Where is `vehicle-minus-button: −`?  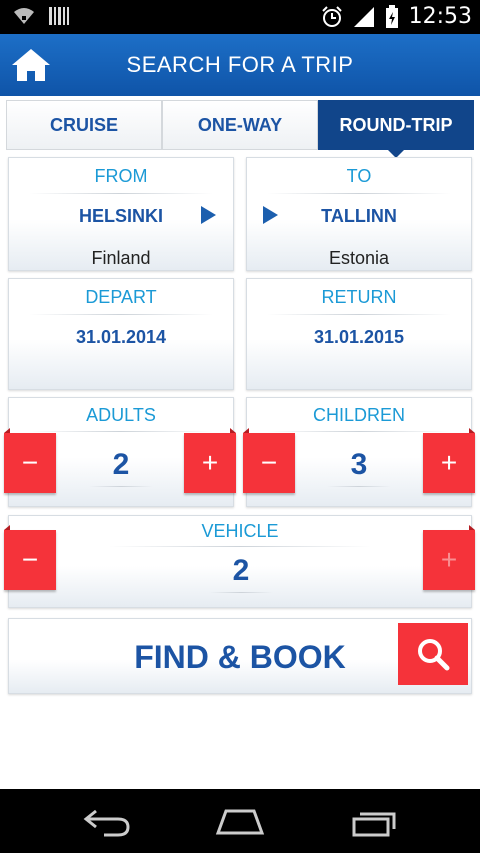 vehicle-minus-button: − is located at coordinates (30, 557).